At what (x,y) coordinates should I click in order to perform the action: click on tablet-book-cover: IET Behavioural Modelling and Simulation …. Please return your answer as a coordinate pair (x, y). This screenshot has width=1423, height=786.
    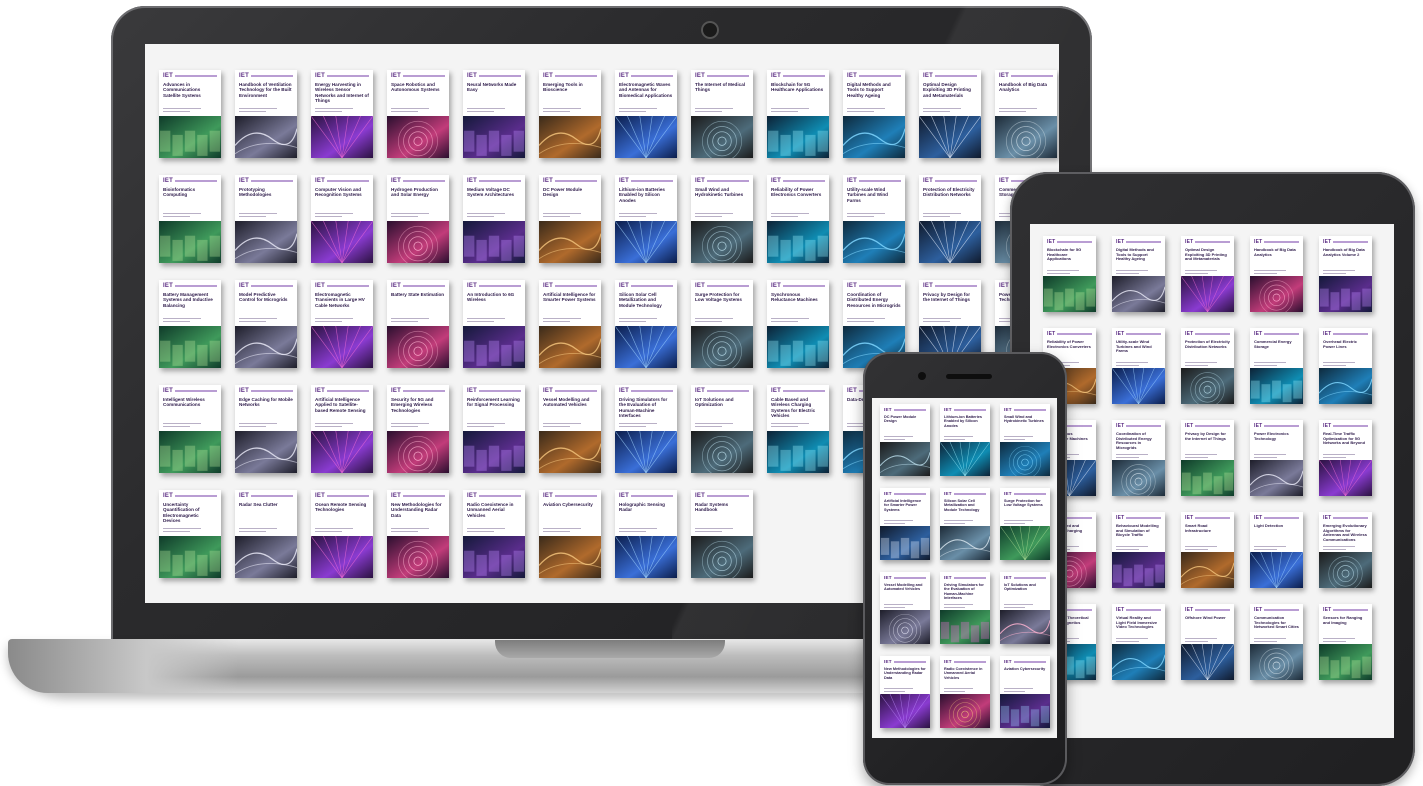
    Looking at the image, I should click on (1138, 550).